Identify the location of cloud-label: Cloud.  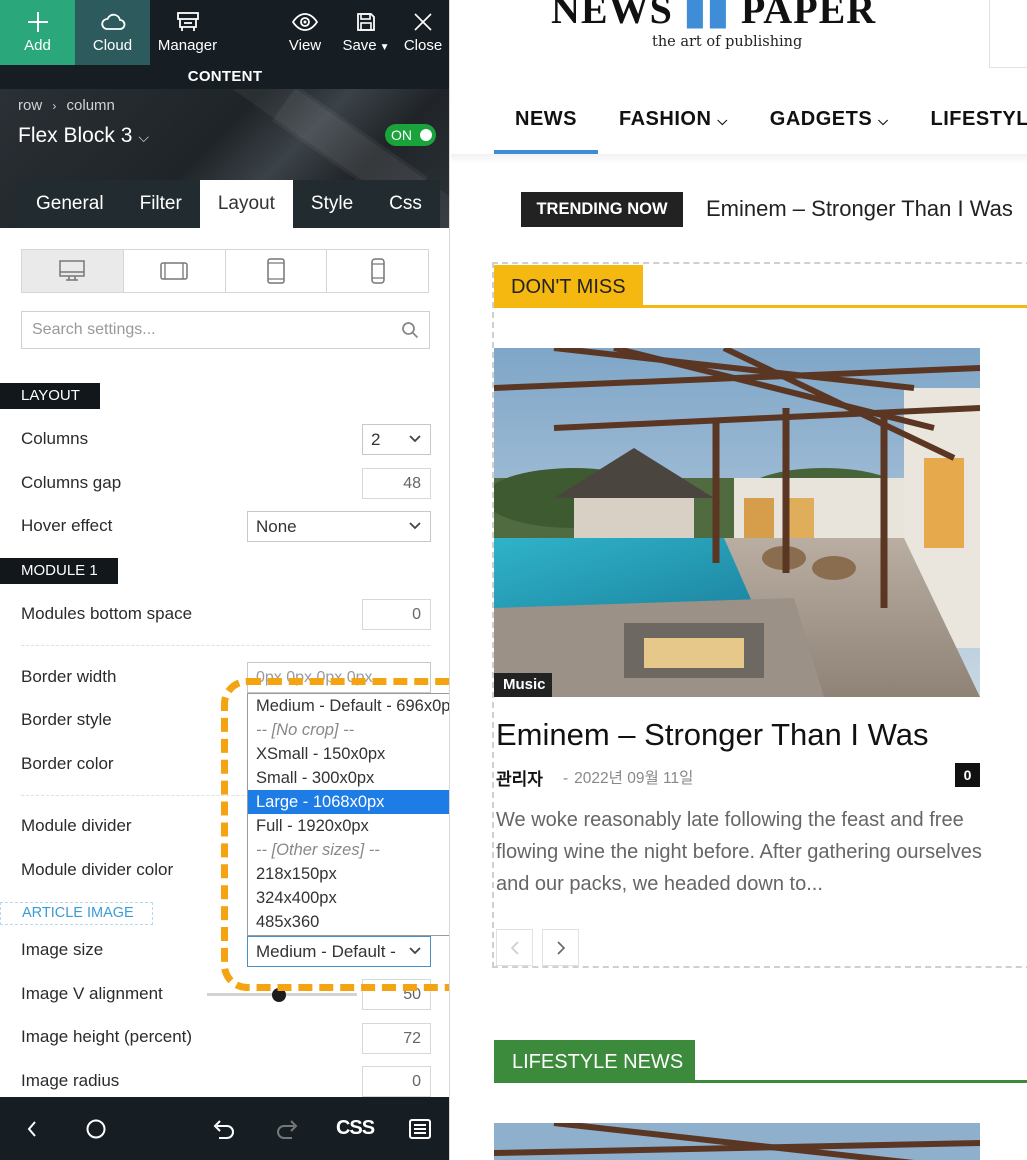
(112, 45).